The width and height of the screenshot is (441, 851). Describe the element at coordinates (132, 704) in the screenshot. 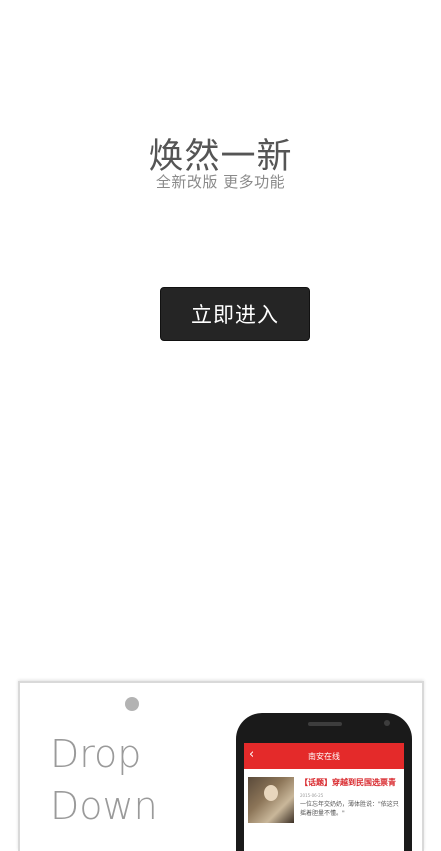

I see `indicator-dot` at that location.